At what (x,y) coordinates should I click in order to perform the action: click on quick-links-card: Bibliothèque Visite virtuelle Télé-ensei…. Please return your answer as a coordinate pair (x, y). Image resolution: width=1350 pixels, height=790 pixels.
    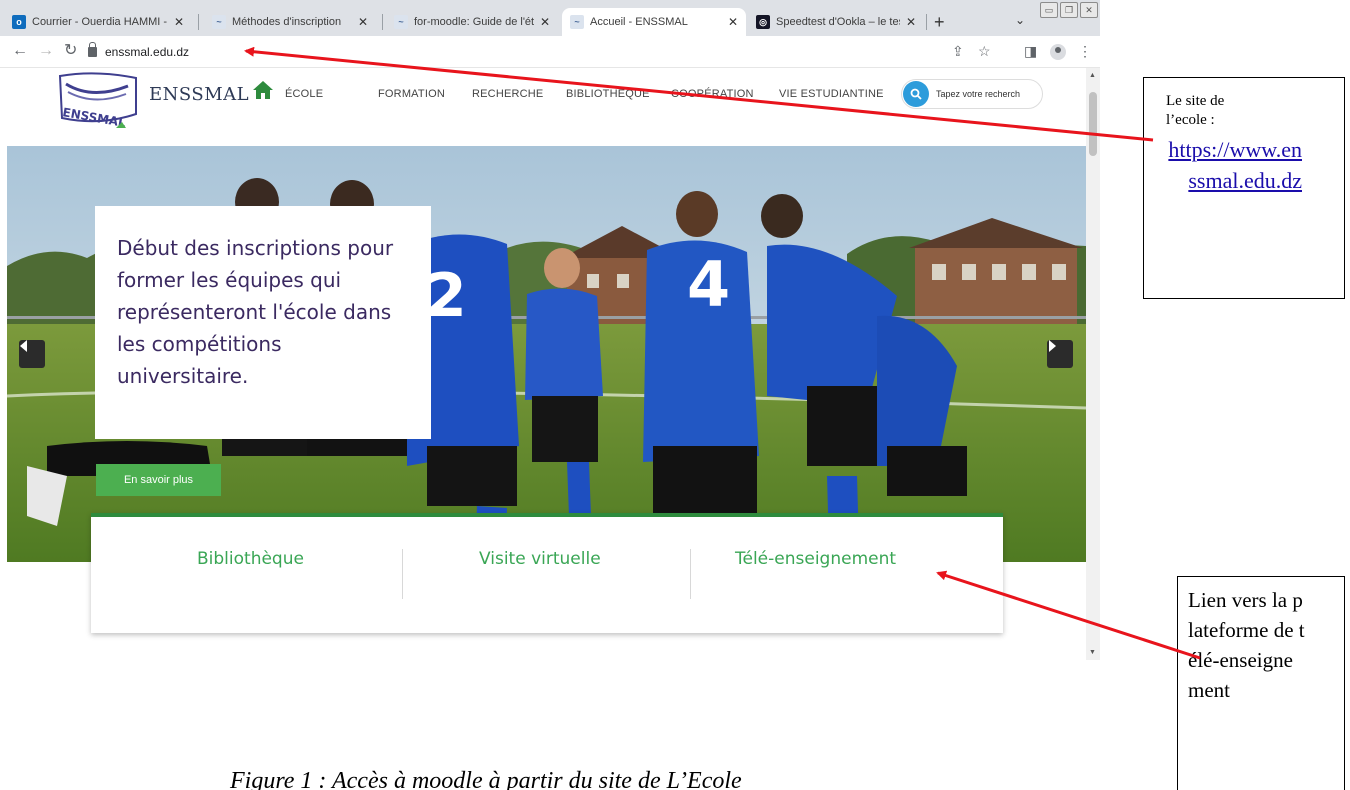
    Looking at the image, I should click on (547, 573).